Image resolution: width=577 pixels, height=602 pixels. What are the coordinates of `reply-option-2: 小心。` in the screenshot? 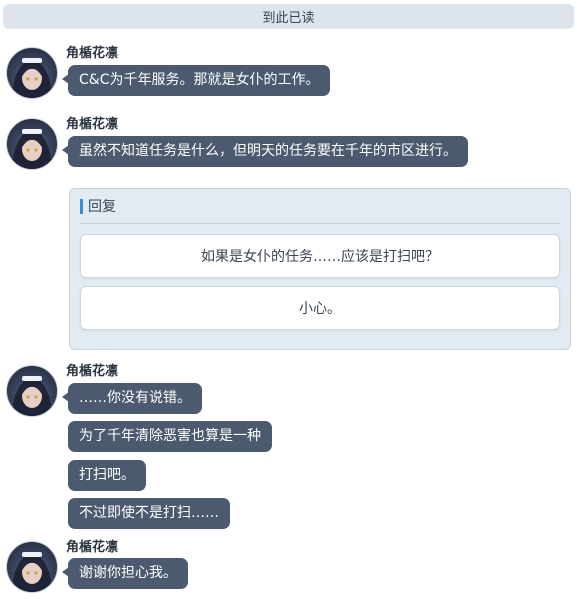 It's located at (320, 308).